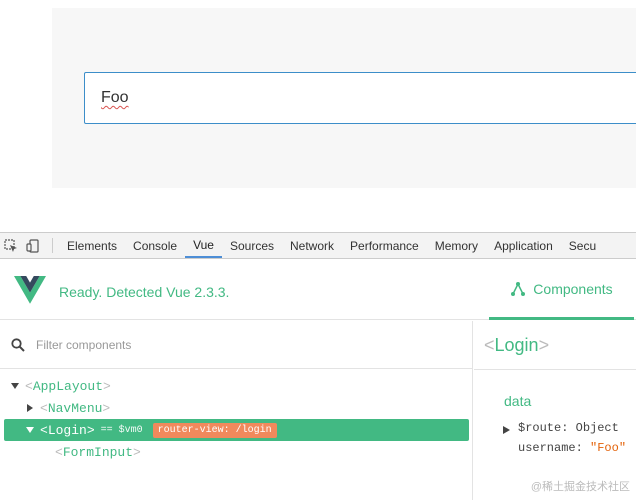  I want to click on component-name: FormInput, so click(98, 452).